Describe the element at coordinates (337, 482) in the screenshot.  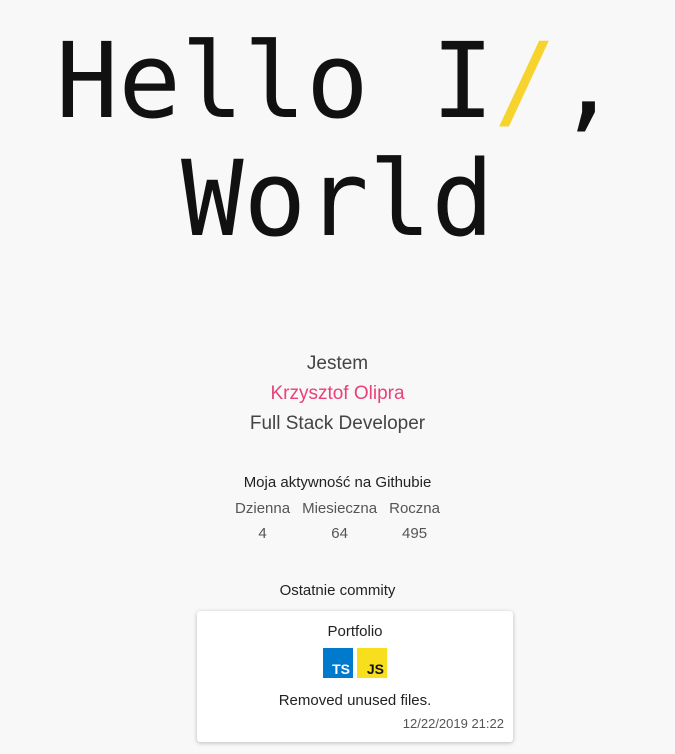
I see `github-activity-title: Moja aktywność na Githubie` at that location.